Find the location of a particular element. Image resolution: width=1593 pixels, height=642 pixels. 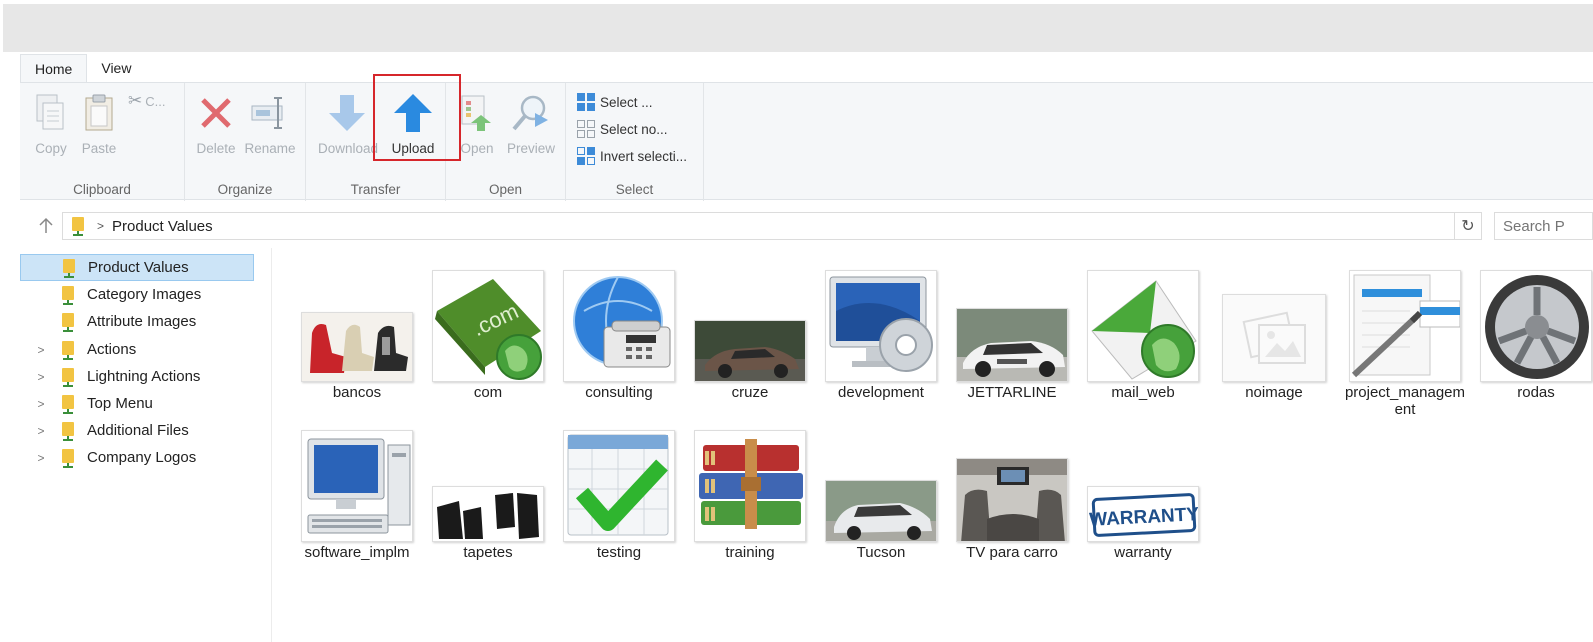

paste-label: Paste is located at coordinates (99, 148).